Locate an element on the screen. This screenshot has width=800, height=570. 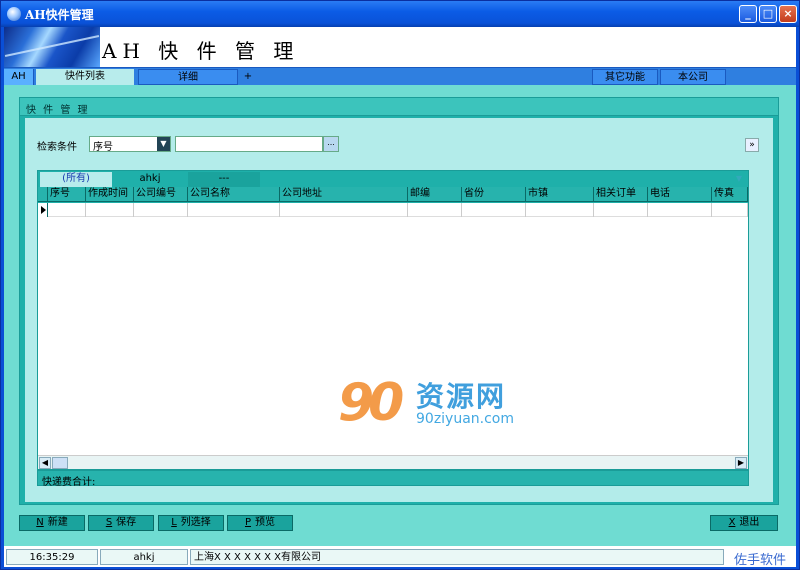
app-globe-icon is located at coordinates (14, 14).